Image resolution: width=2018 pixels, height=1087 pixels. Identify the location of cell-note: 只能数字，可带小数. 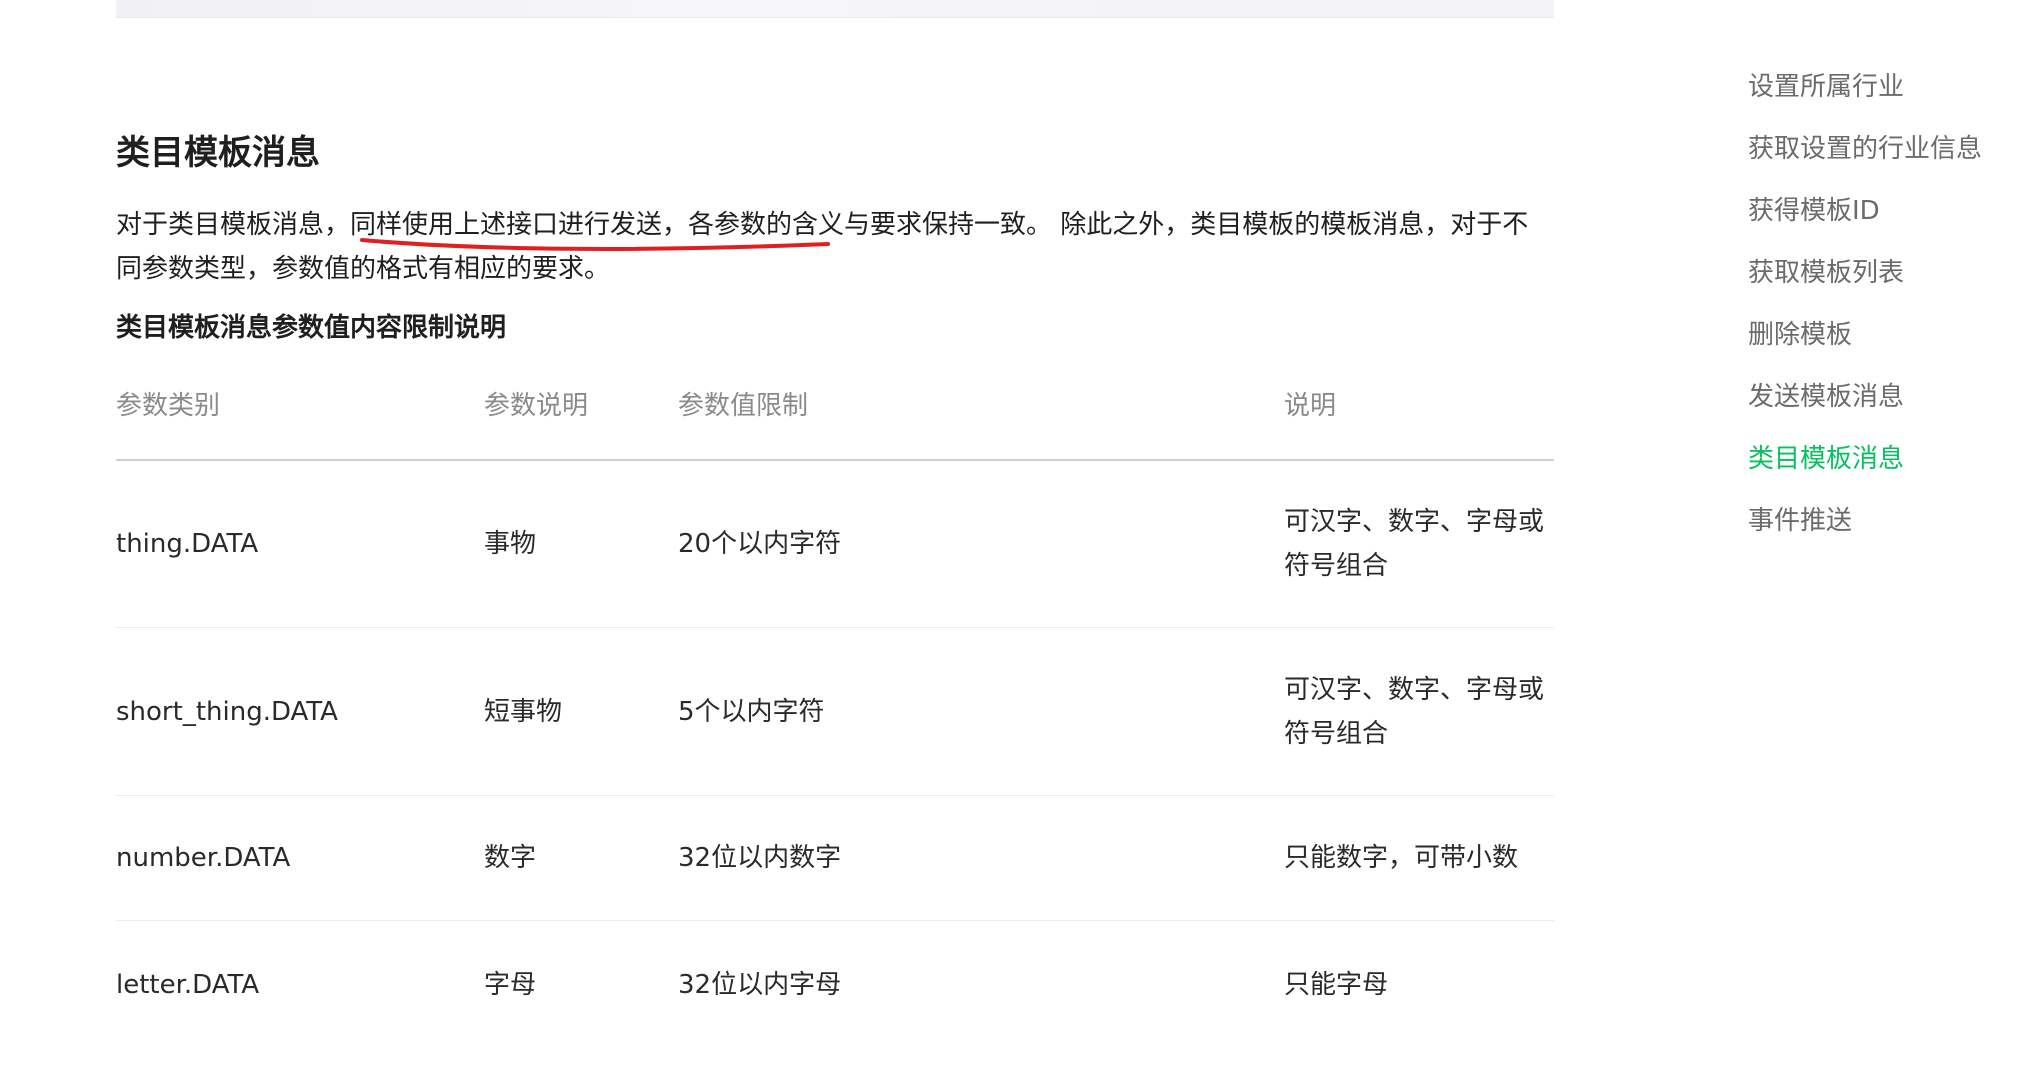
(1419, 858).